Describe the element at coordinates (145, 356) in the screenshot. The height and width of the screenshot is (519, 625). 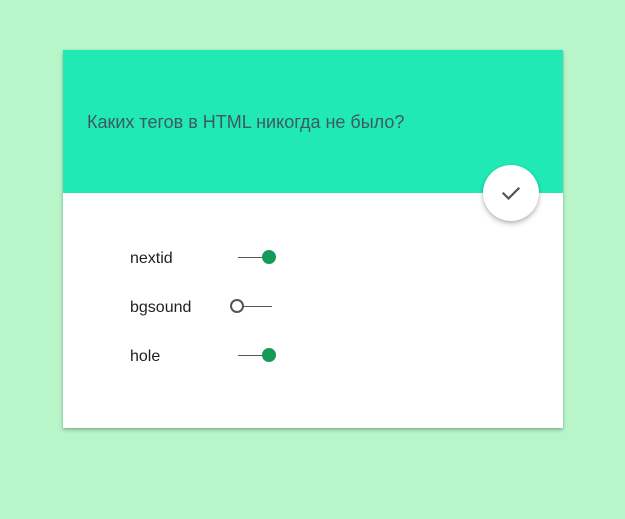
I see `option-label: hole` at that location.